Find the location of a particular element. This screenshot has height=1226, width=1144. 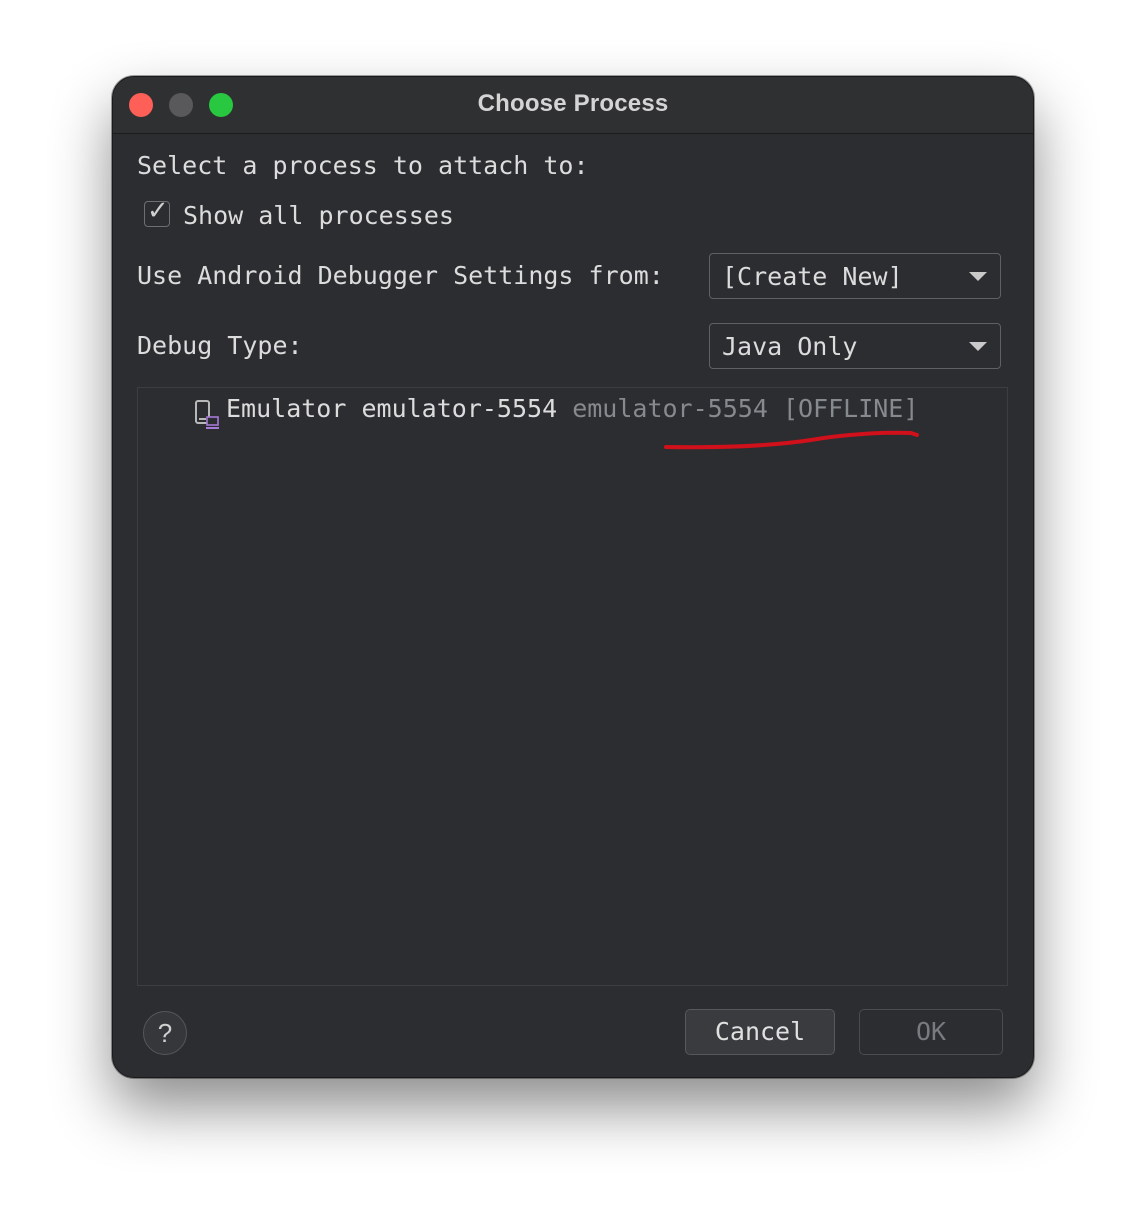

show-all-processes-label: Show all processes is located at coordinates (318, 215).